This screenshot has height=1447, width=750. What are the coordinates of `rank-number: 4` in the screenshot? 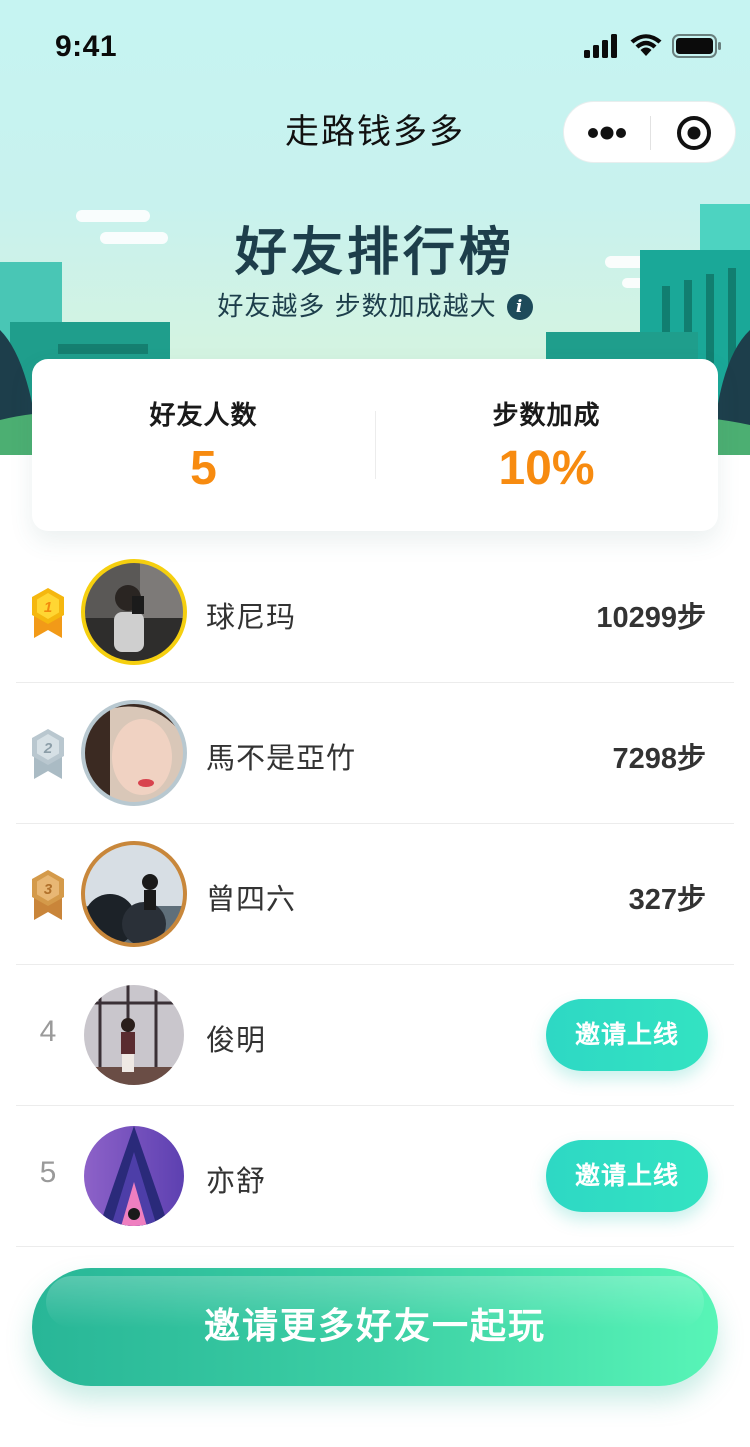 It's located at (48, 1031).